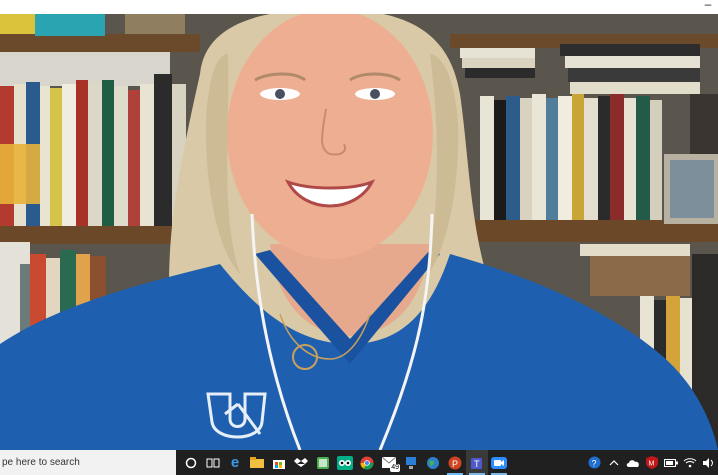 This screenshot has height=475, width=718. What do you see at coordinates (389, 462) in the screenshot?
I see `mail-icon: 49` at bounding box center [389, 462].